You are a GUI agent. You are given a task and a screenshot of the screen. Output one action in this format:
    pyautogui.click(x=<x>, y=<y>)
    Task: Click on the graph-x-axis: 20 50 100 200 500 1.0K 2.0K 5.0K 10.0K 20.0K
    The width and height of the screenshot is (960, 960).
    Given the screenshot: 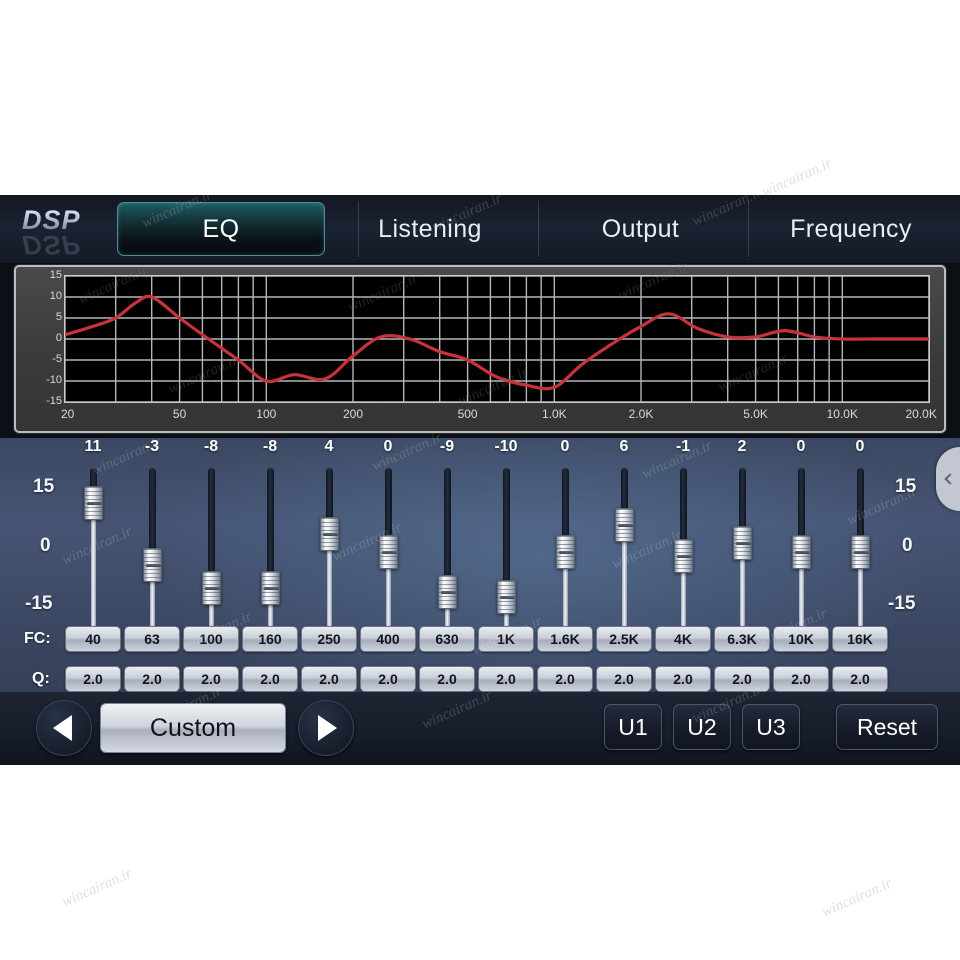 What is the action you would take?
    pyautogui.click(x=478, y=417)
    